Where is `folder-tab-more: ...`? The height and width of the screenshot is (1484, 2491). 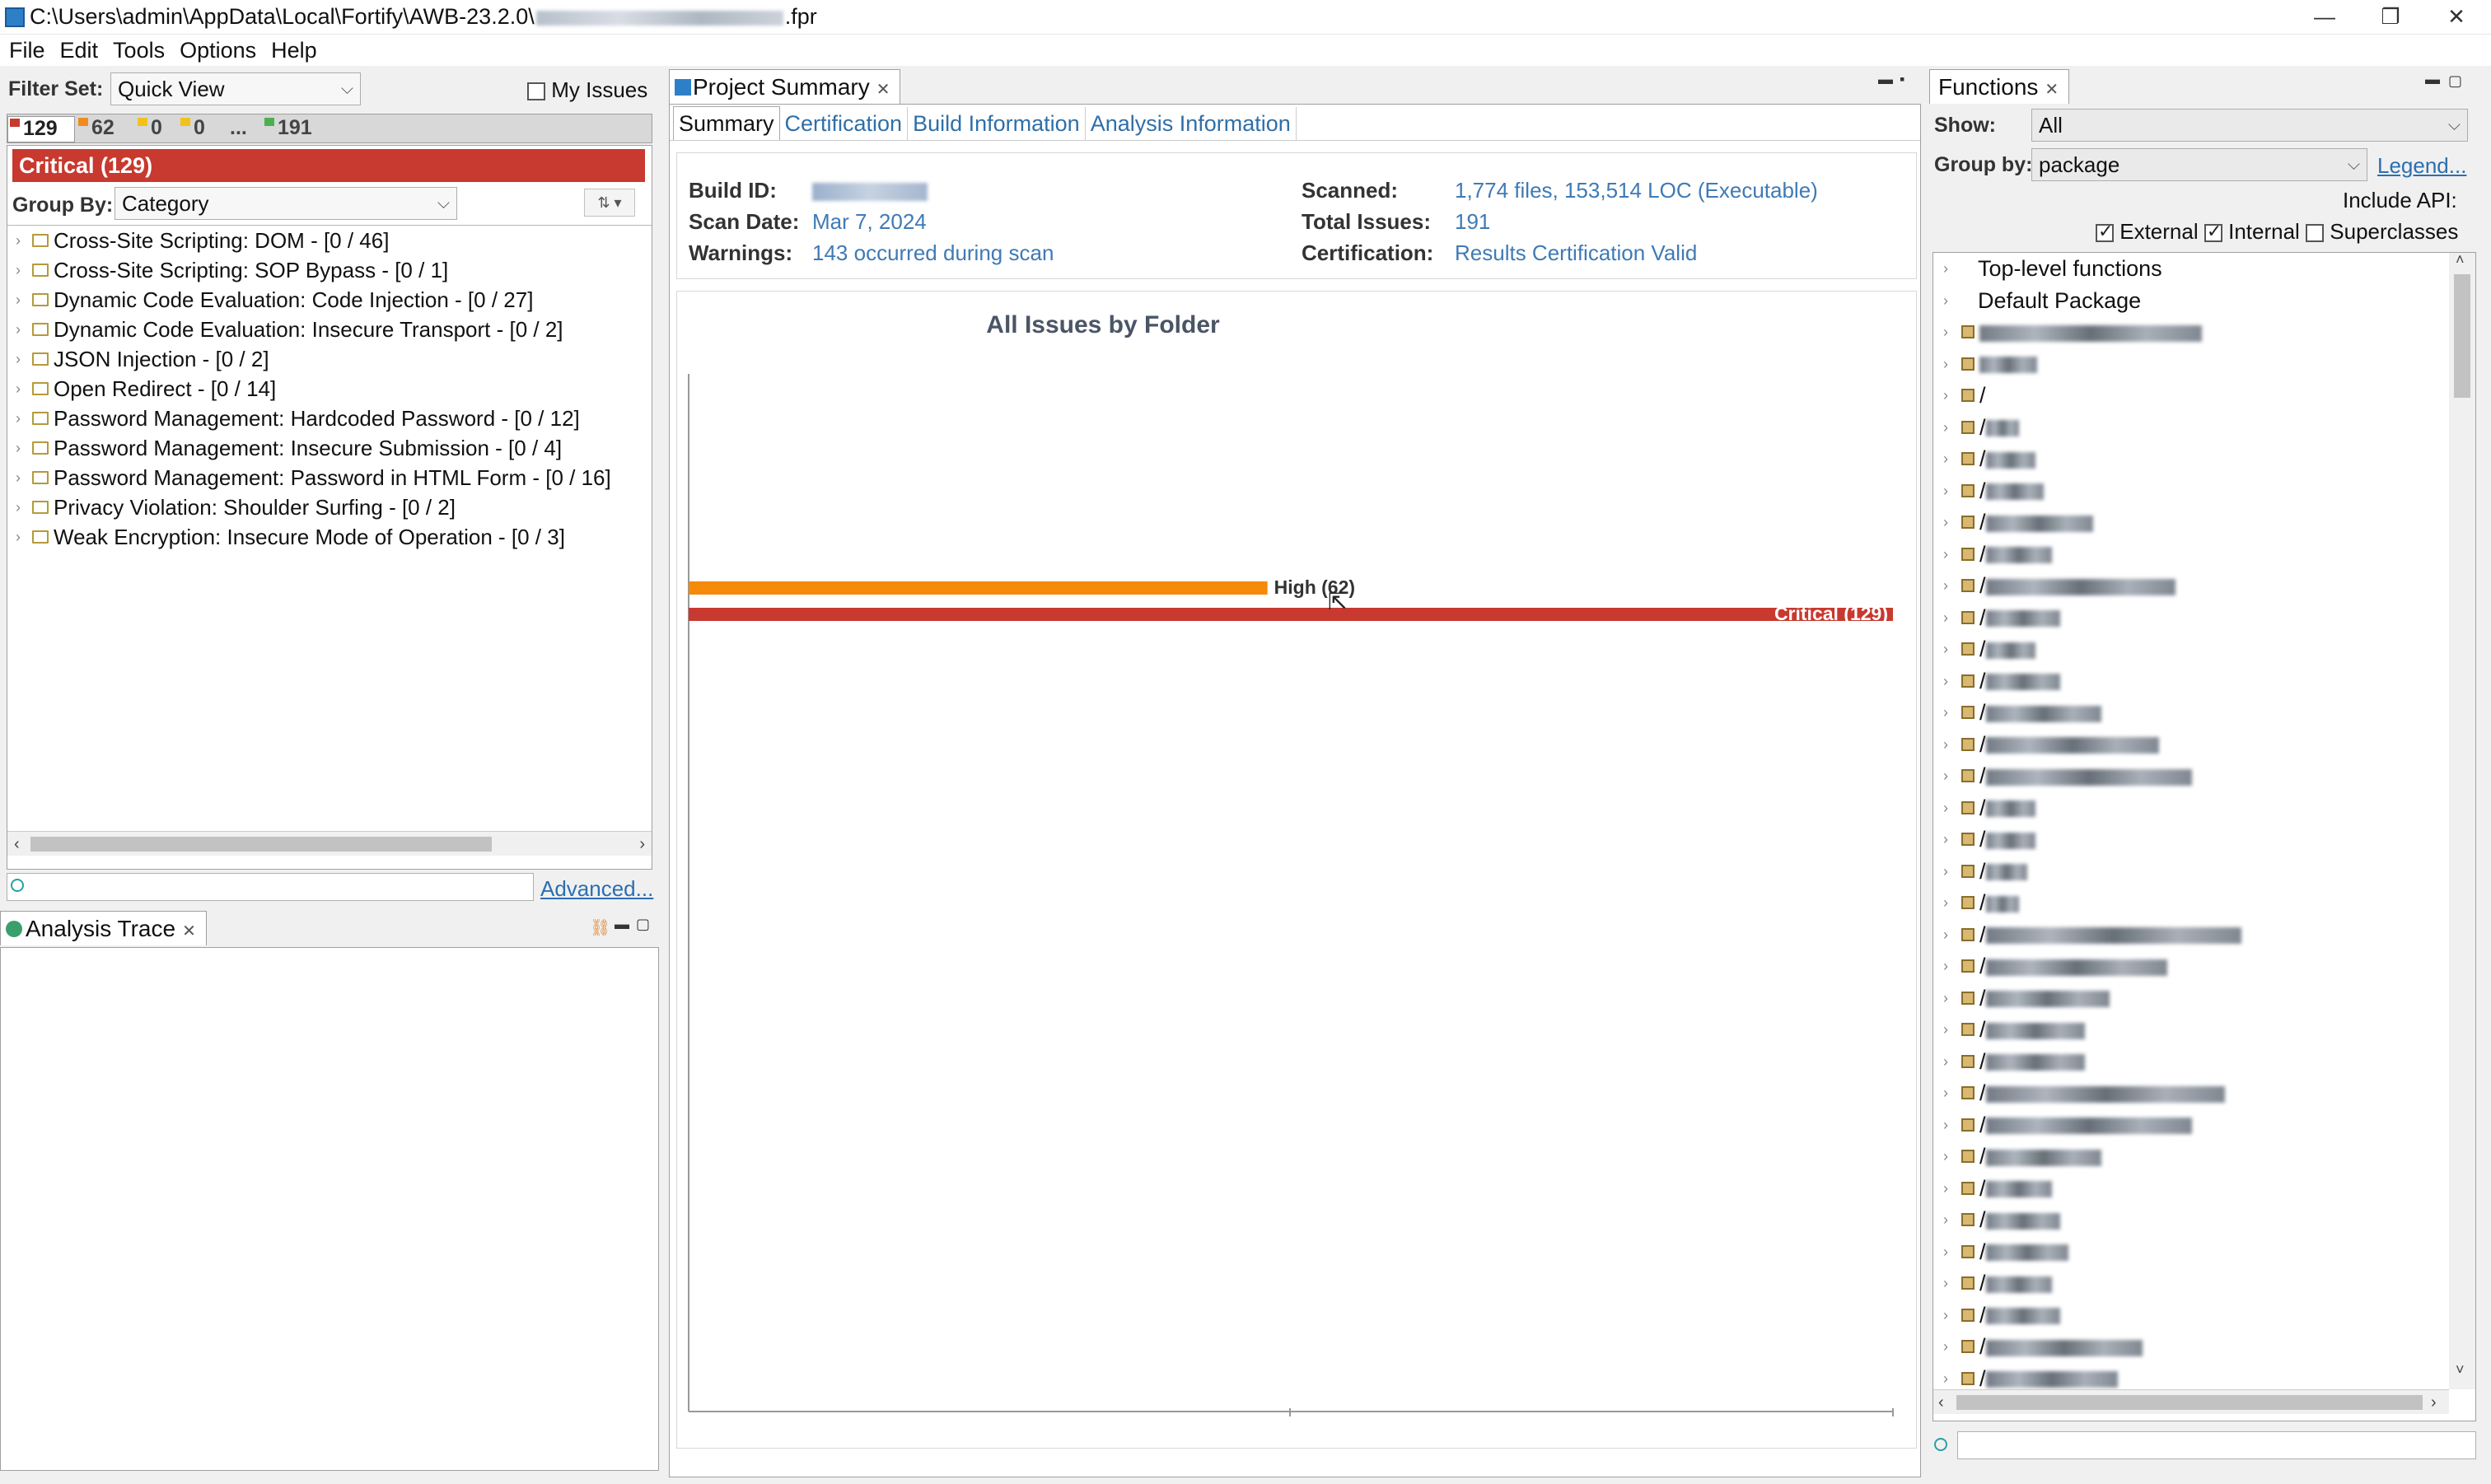
folder-tab-more: ... is located at coordinates (242, 129).